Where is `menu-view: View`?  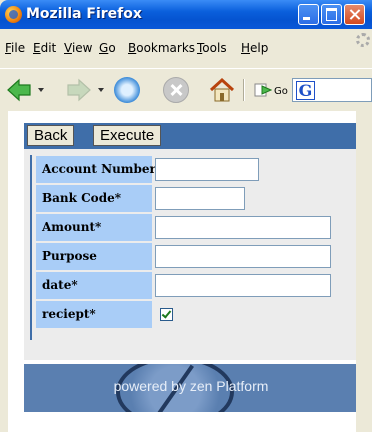
menu-view: View is located at coordinates (78, 48).